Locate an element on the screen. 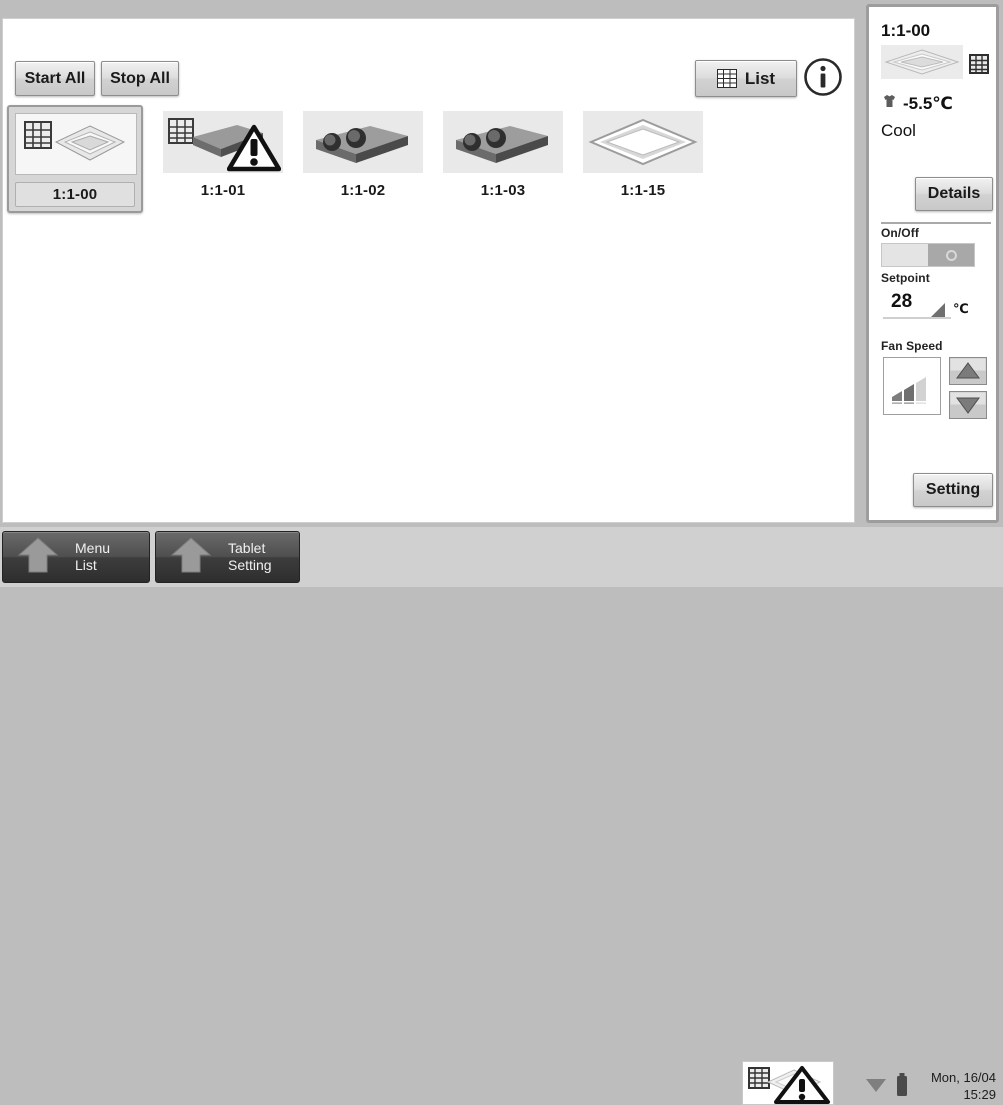 The height and width of the screenshot is (1105, 1003). start-all-button: Start All is located at coordinates (55, 78).